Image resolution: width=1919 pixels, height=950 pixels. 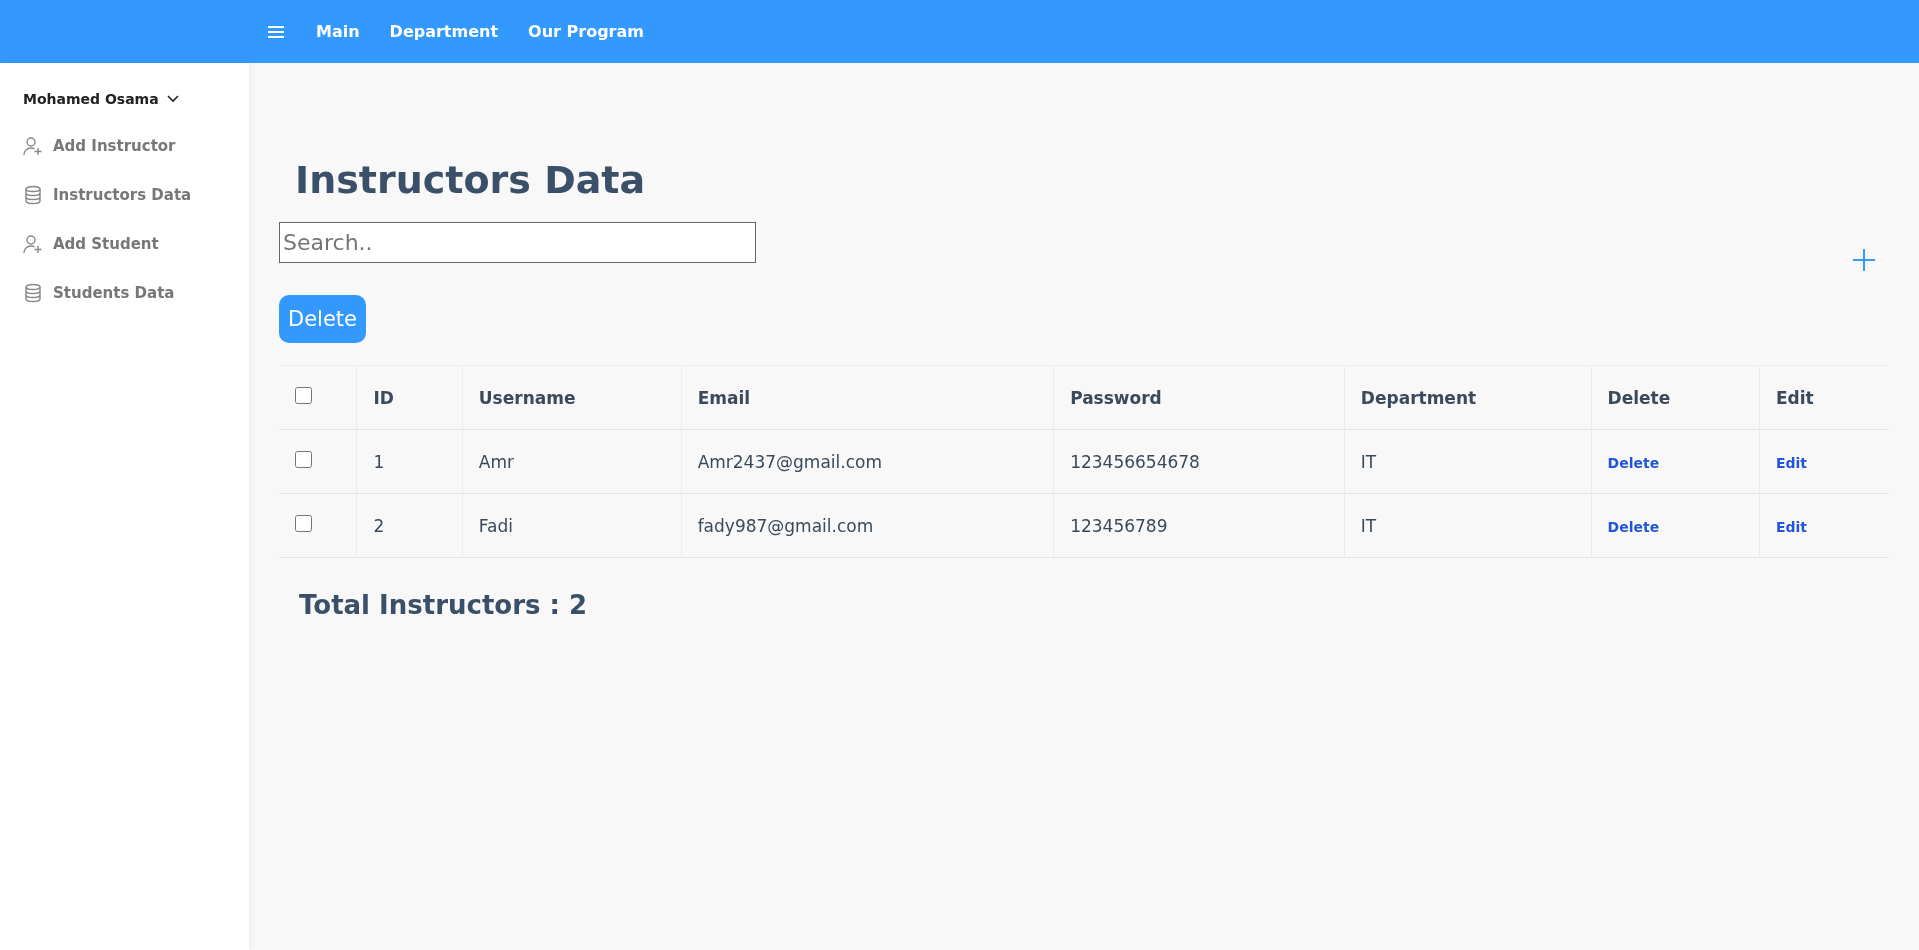 I want to click on chevron-down-icon, so click(x=172, y=99).